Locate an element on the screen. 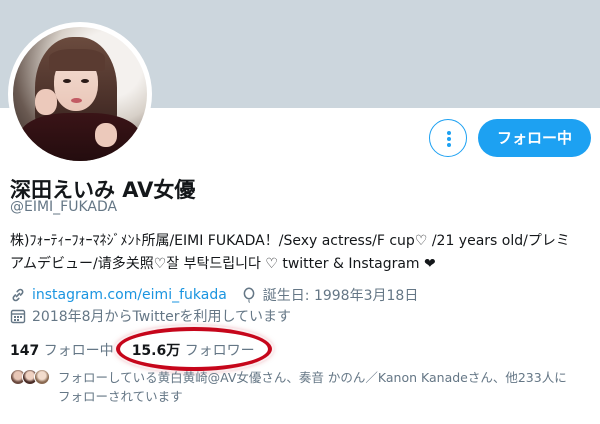 The image size is (600, 424). following-label: フォロー中 is located at coordinates (78, 351).